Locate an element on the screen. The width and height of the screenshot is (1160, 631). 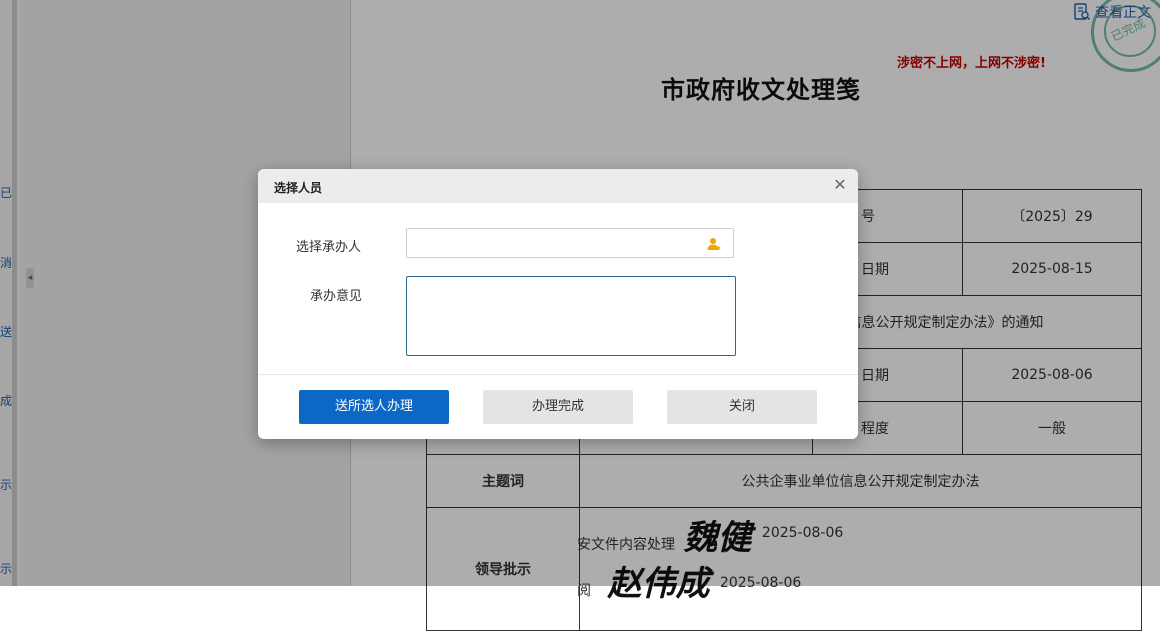
opinion-textarea is located at coordinates (571, 316).